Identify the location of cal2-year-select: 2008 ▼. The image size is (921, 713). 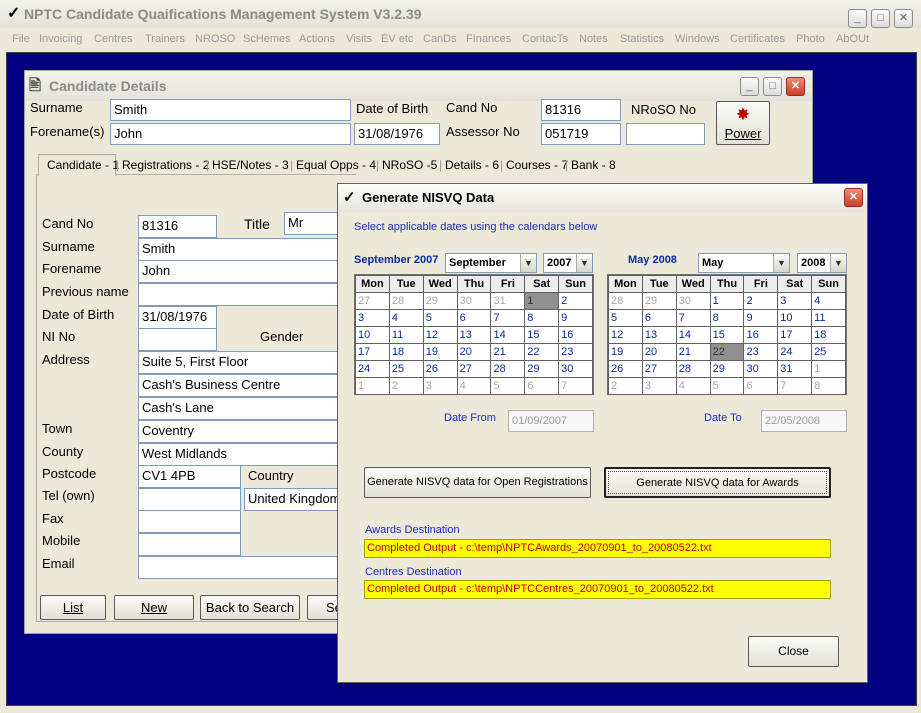
(822, 263).